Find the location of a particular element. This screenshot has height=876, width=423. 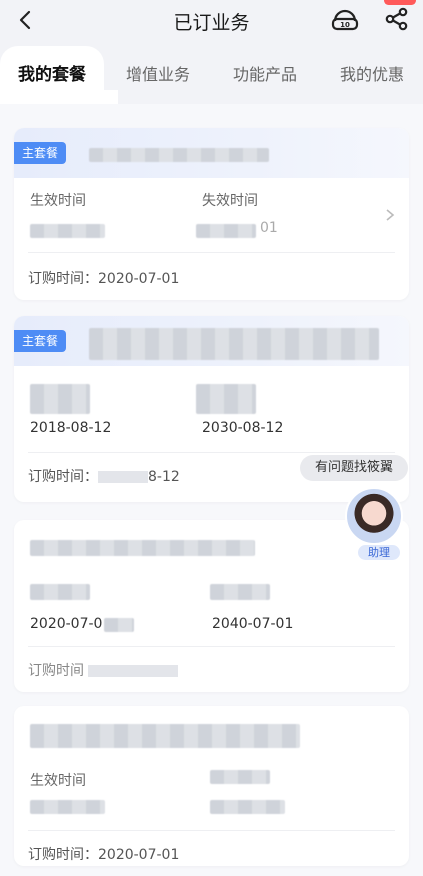

assistant-label: 助理 is located at coordinates (379, 552).